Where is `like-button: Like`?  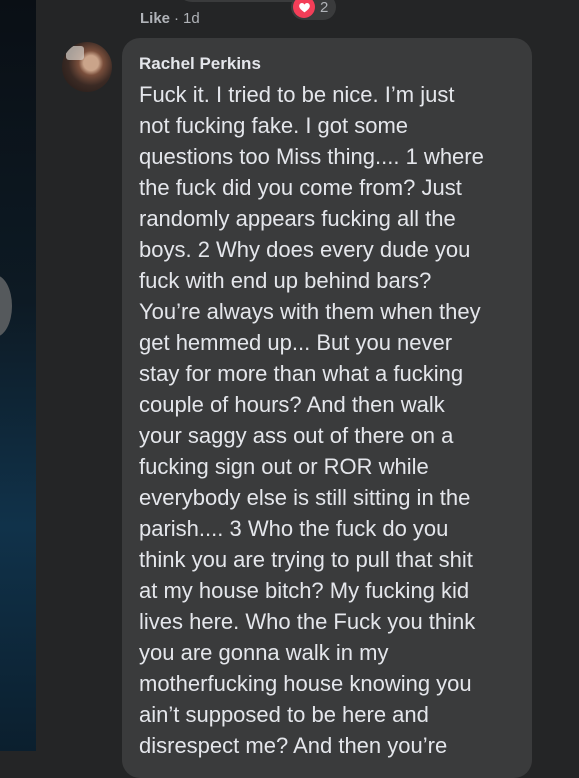
like-button: Like is located at coordinates (155, 18).